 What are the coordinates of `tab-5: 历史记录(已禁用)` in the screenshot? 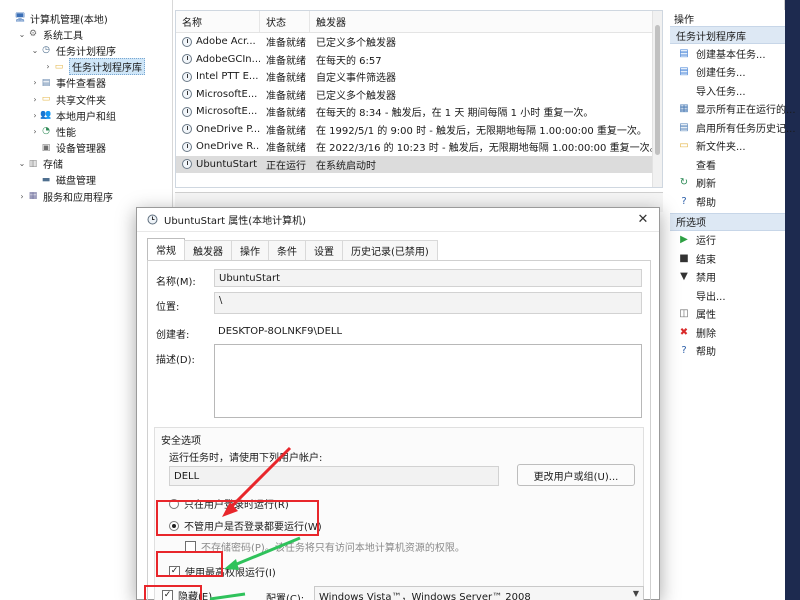 It's located at (390, 250).